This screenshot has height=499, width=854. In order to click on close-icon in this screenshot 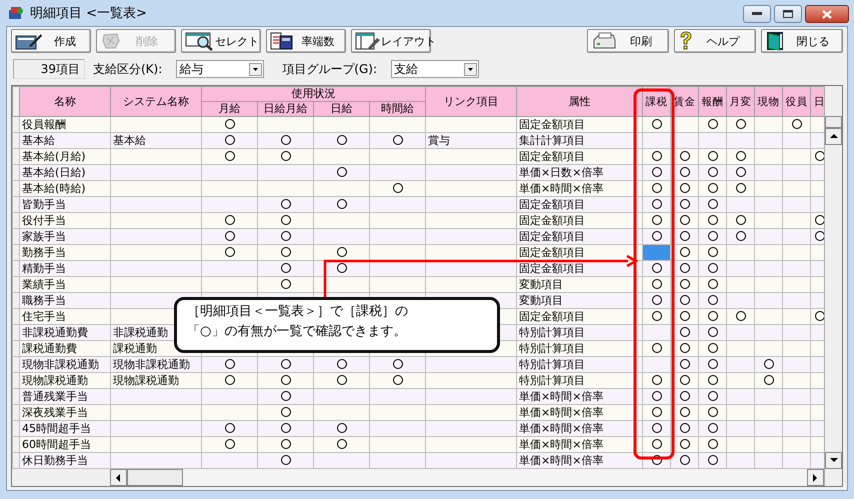, I will do `click(827, 14)`.